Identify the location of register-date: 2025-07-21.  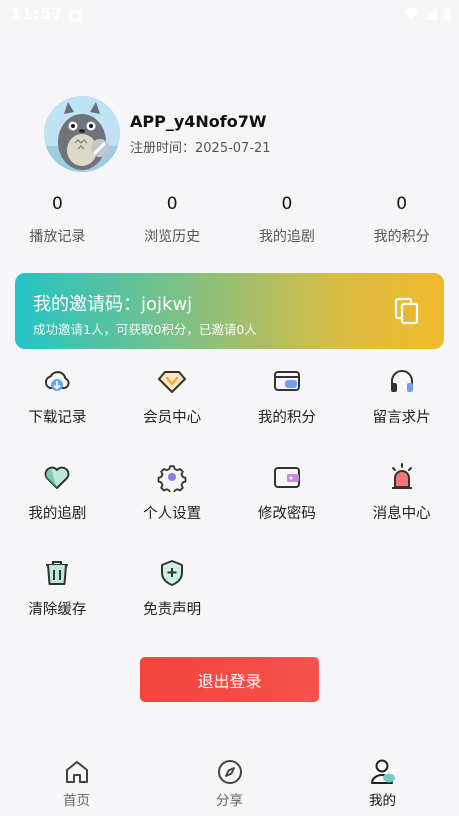
(233, 148).